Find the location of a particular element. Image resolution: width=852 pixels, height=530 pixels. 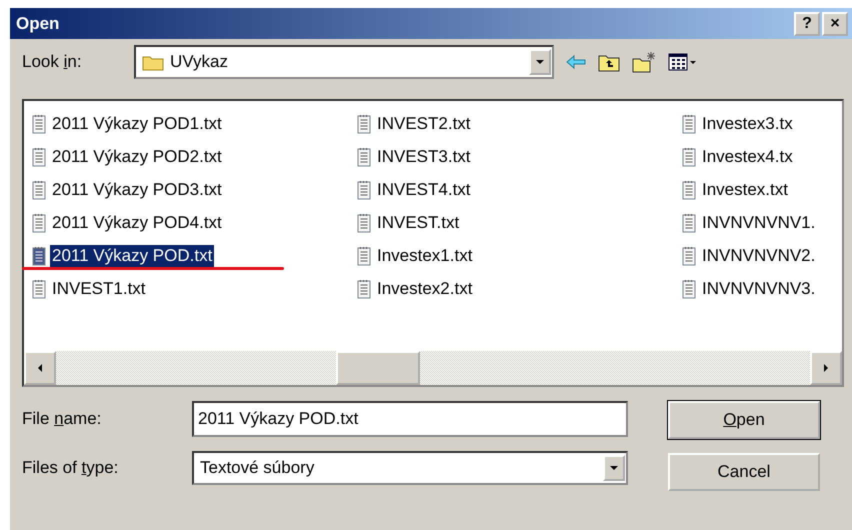

file-item: Investex3.tx is located at coordinates (762, 123).